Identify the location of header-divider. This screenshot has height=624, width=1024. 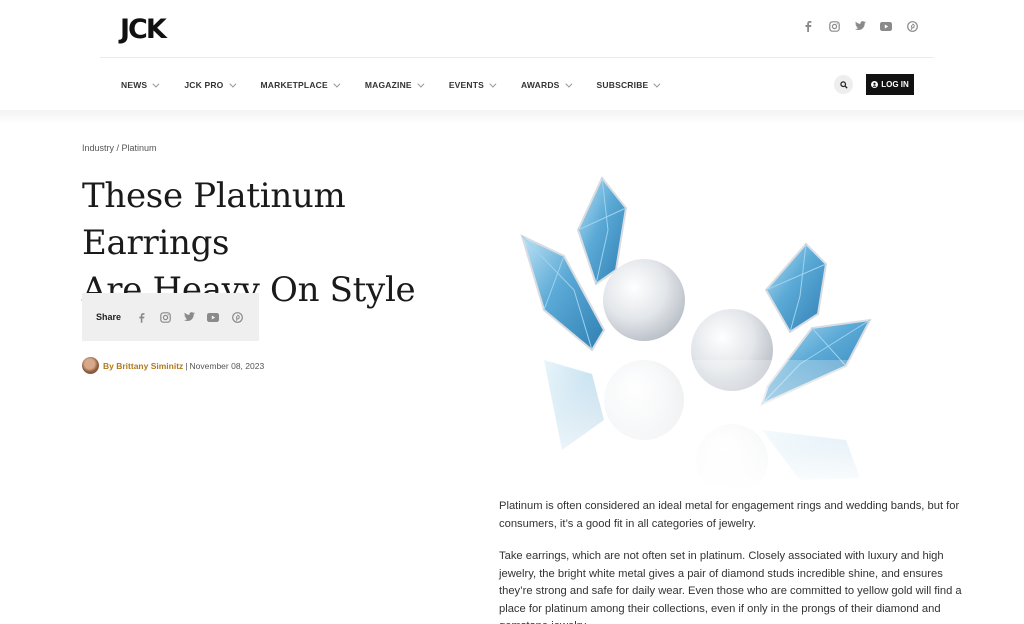
(517, 57).